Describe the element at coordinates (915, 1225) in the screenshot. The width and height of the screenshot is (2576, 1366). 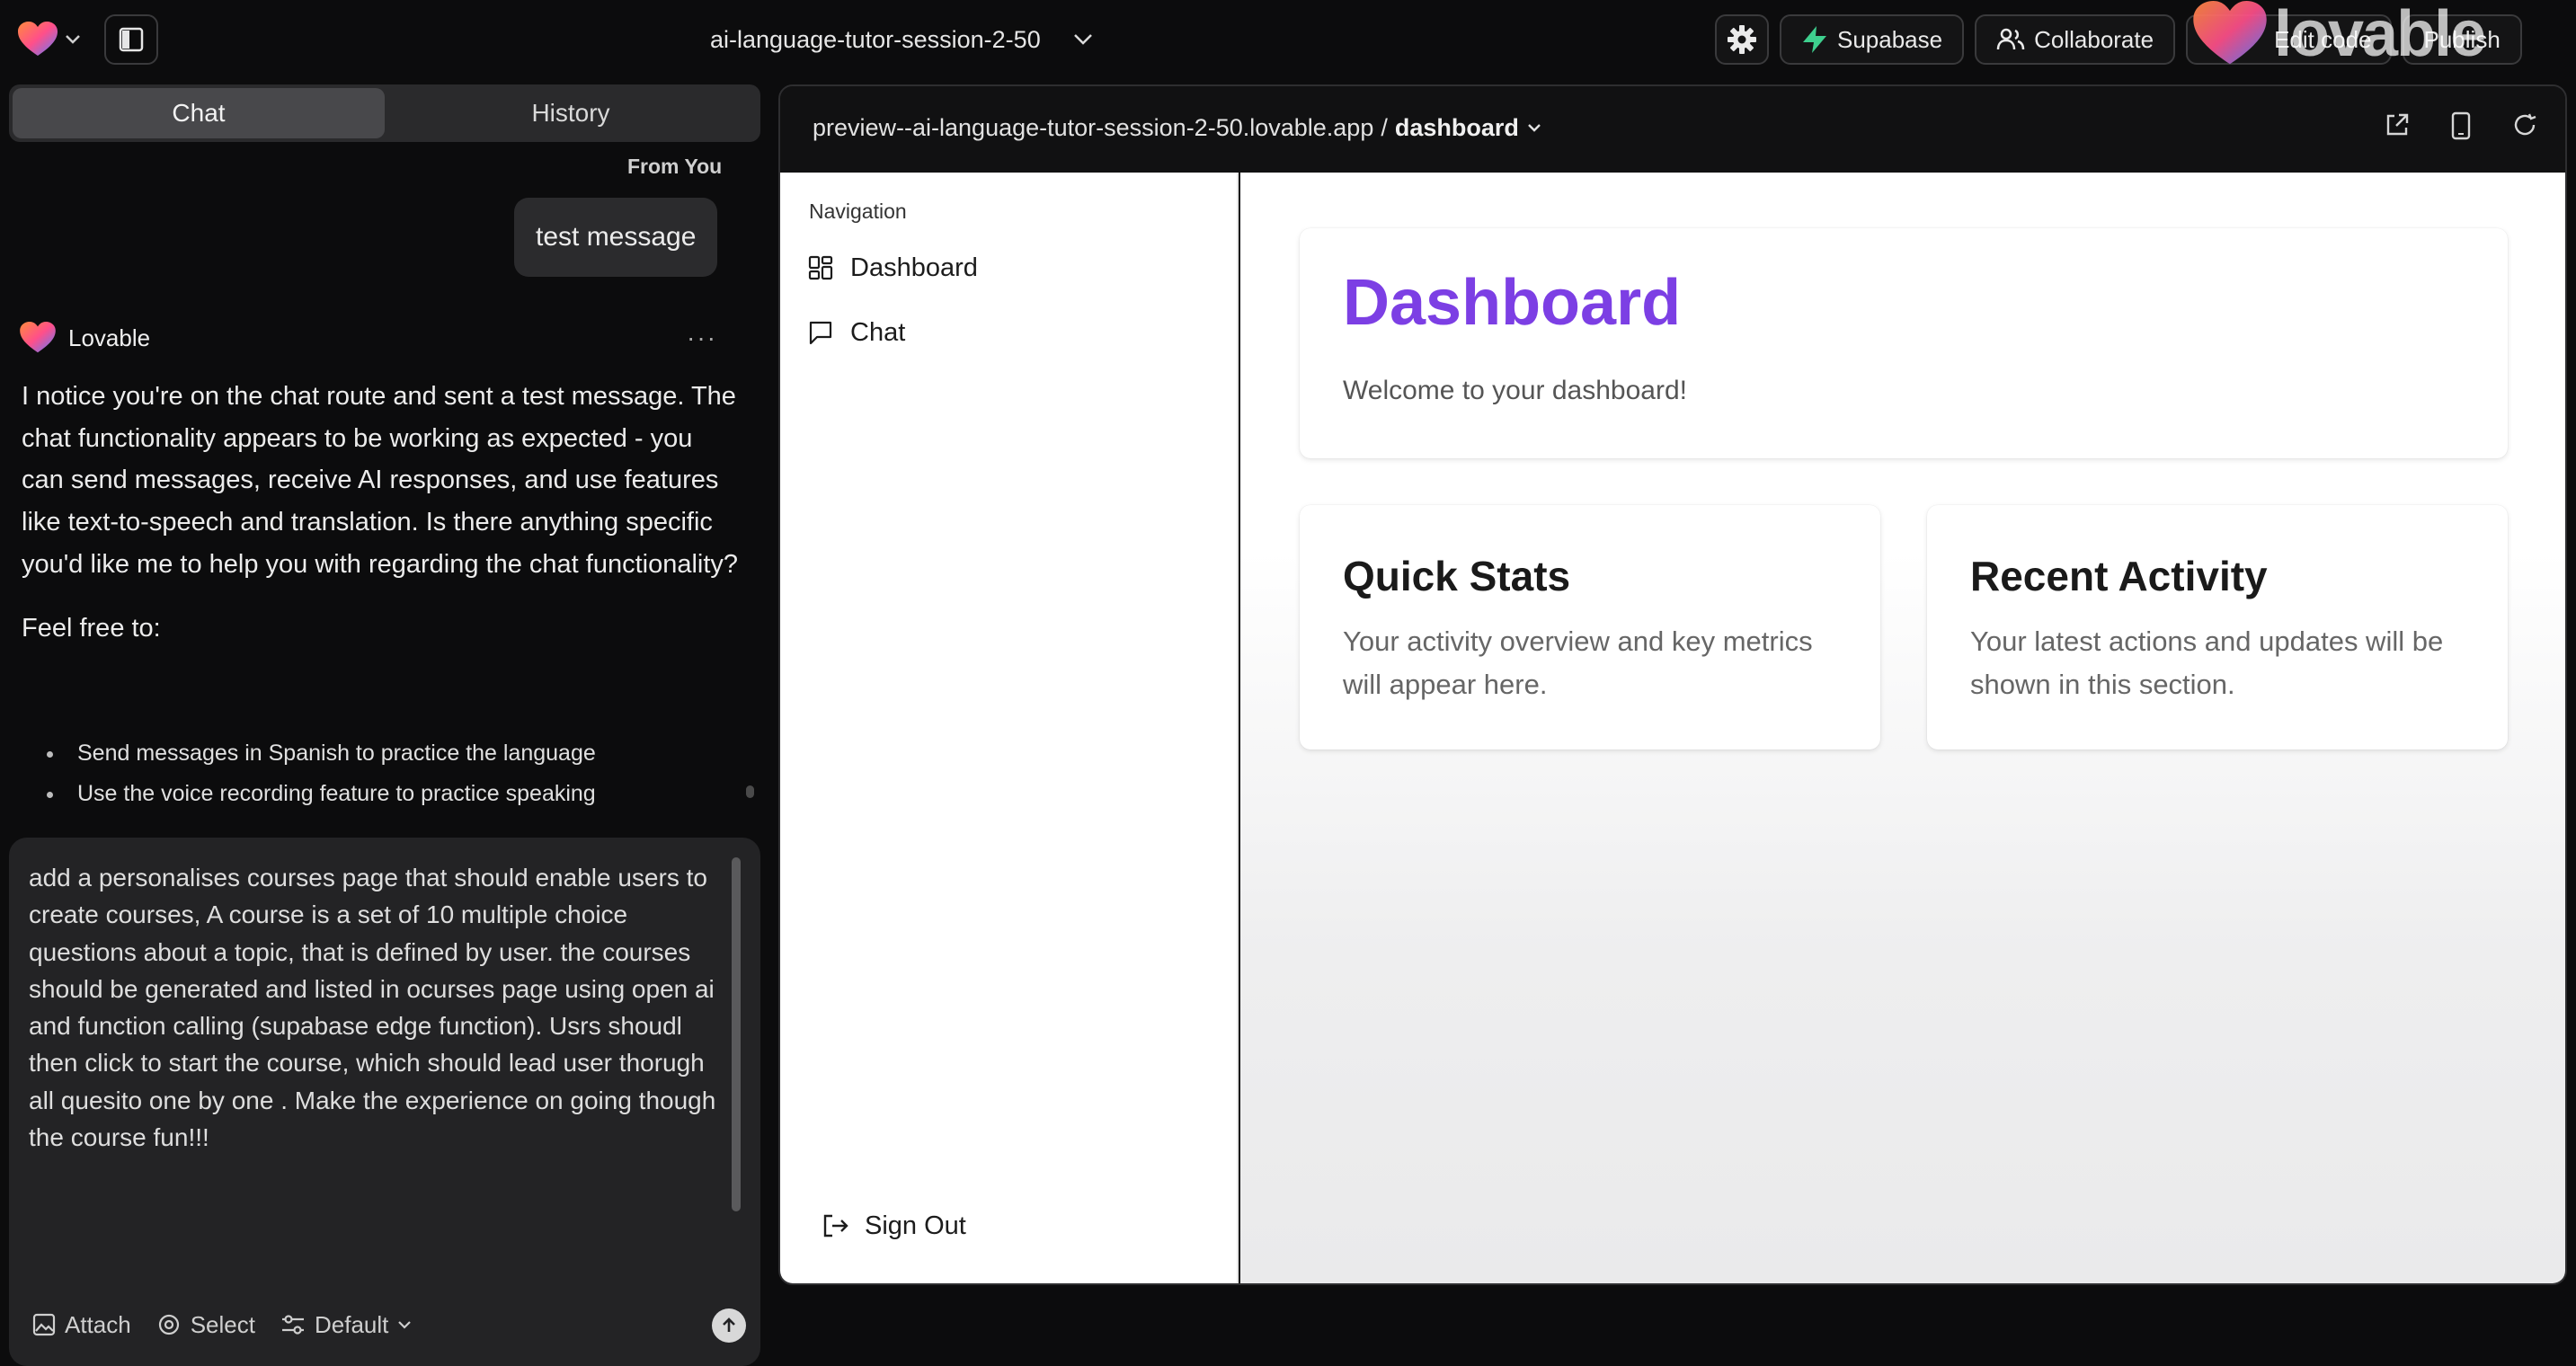
I see `sign-out-label: Sign Out` at that location.